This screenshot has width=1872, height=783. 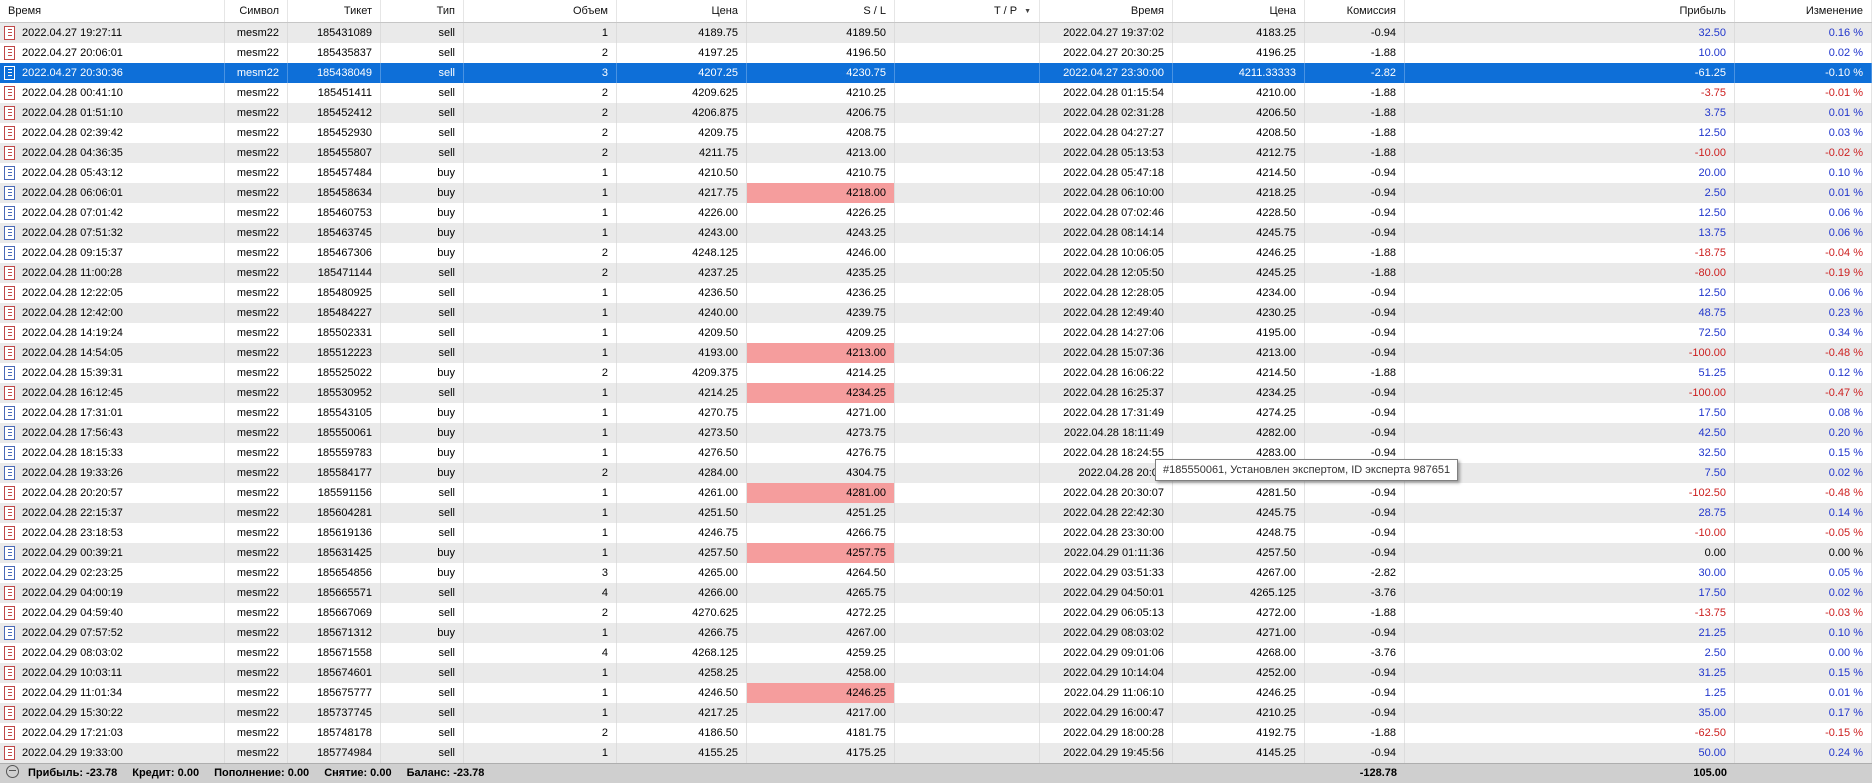 I want to click on cell-profit: 32.50, so click(x=1570, y=33).